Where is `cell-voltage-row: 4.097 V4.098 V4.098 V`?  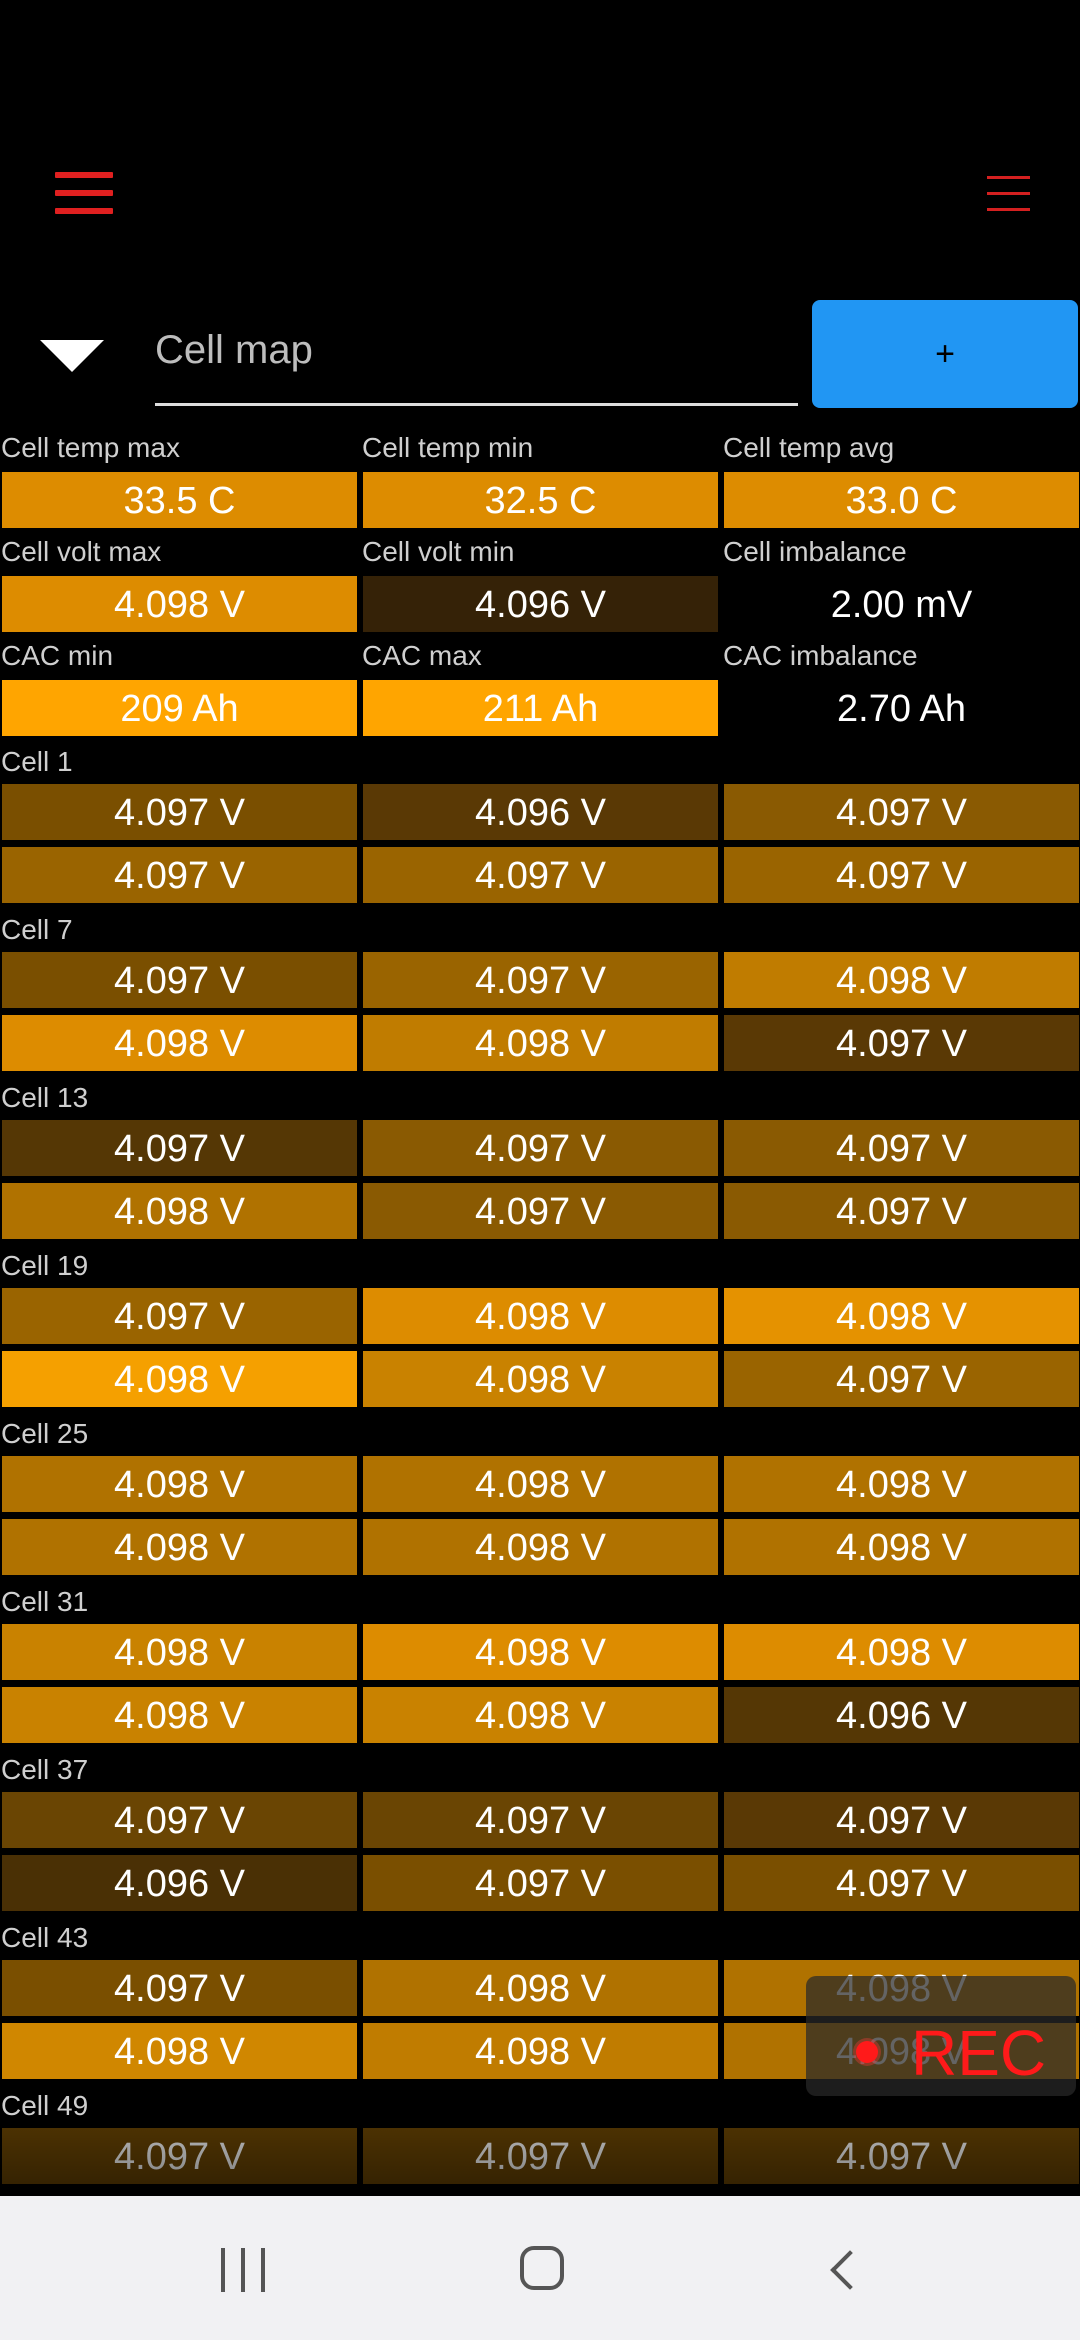
cell-voltage-row: 4.097 V4.098 V4.098 V is located at coordinates (540, 1319).